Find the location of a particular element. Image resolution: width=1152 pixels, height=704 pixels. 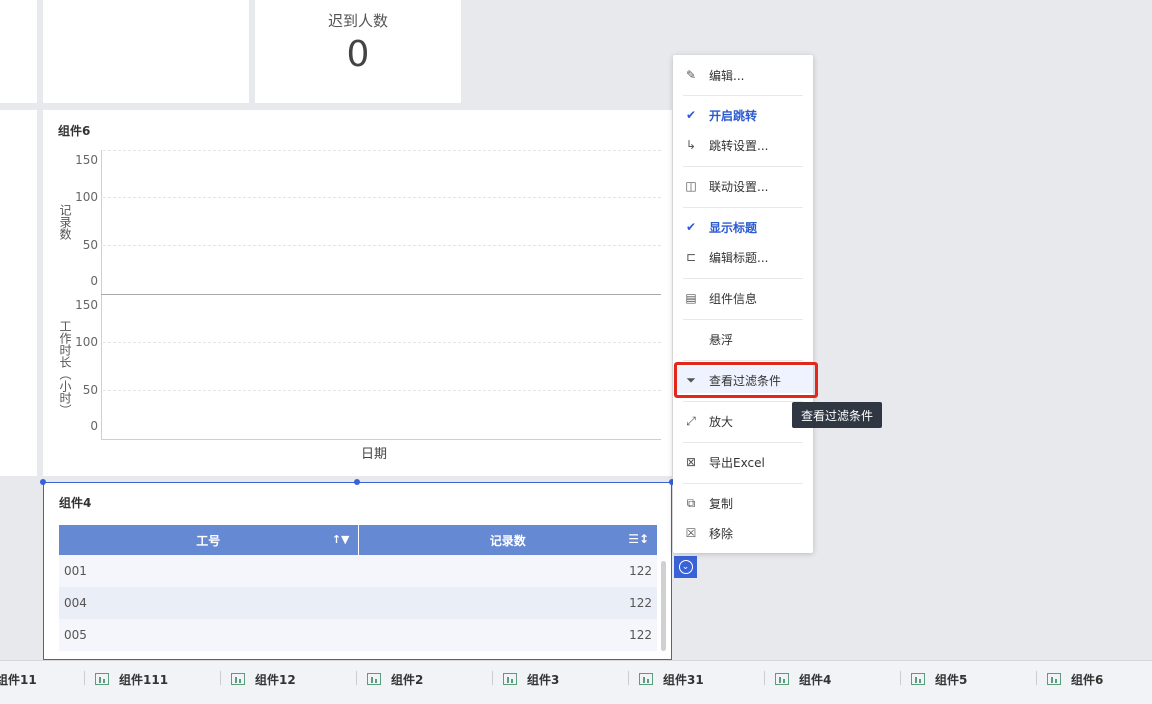

tab-label: 组件111 is located at coordinates (144, 679).